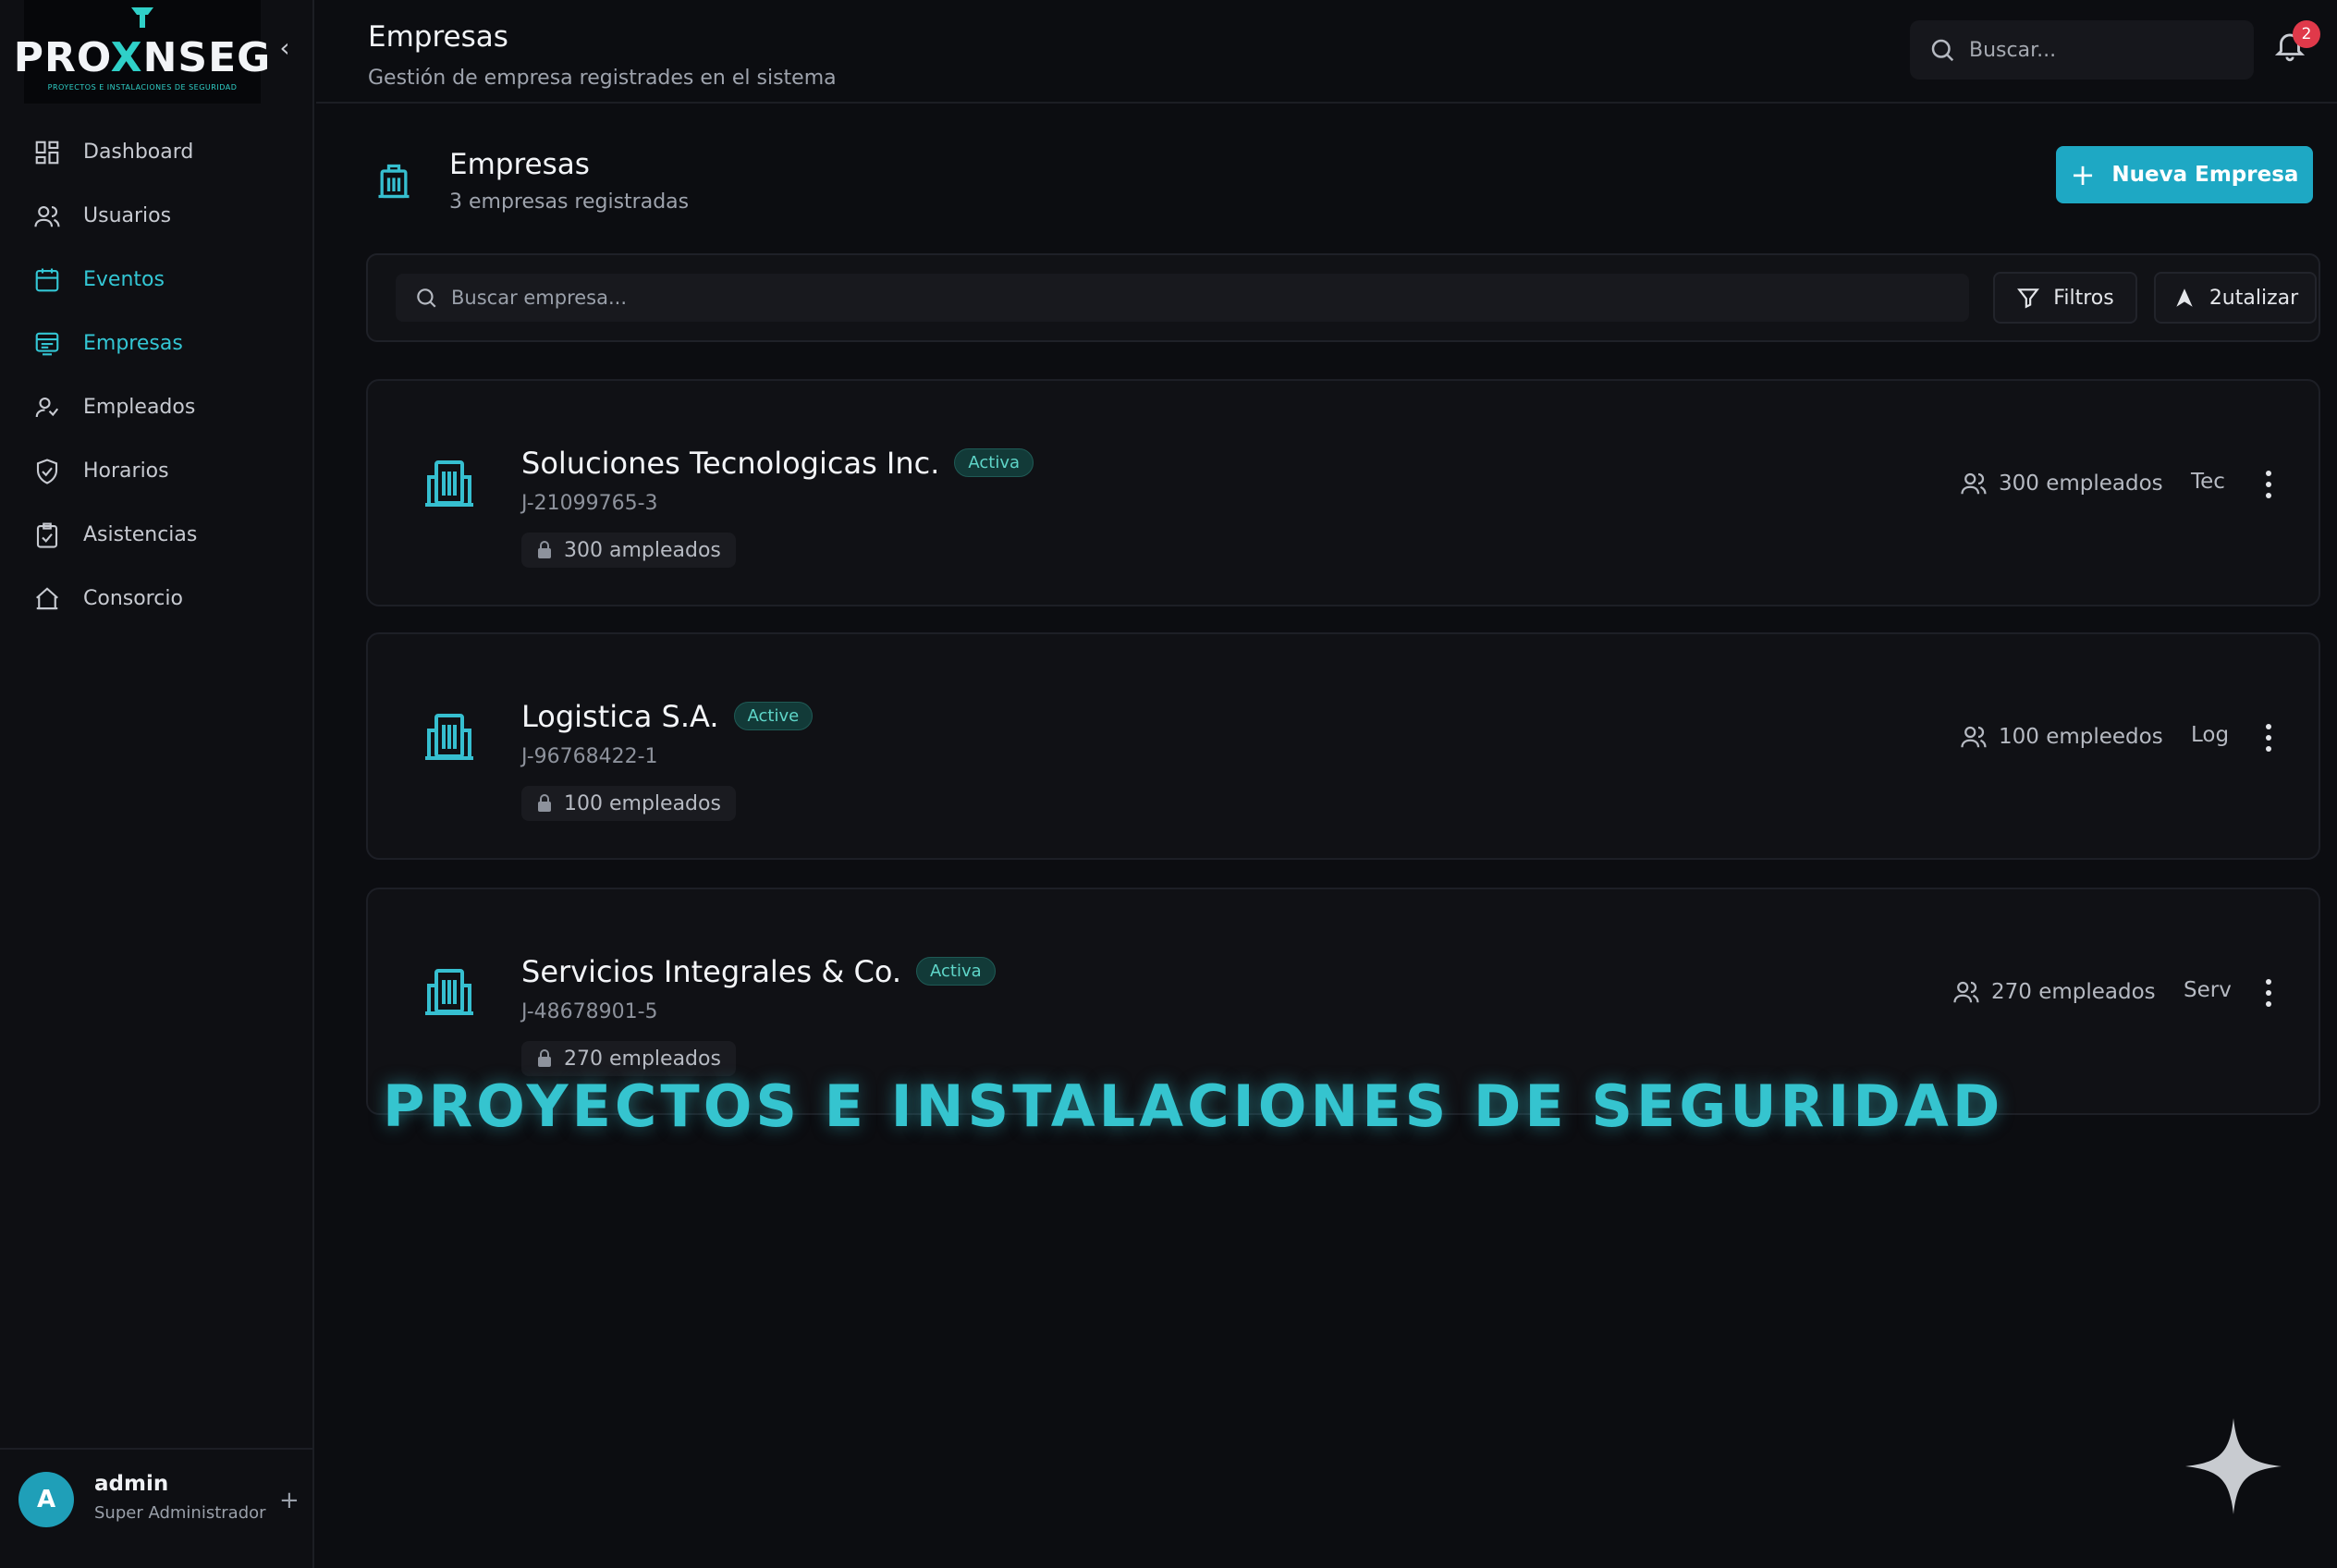  What do you see at coordinates (2083, 298) in the screenshot?
I see `filters-label: Filtros` at bounding box center [2083, 298].